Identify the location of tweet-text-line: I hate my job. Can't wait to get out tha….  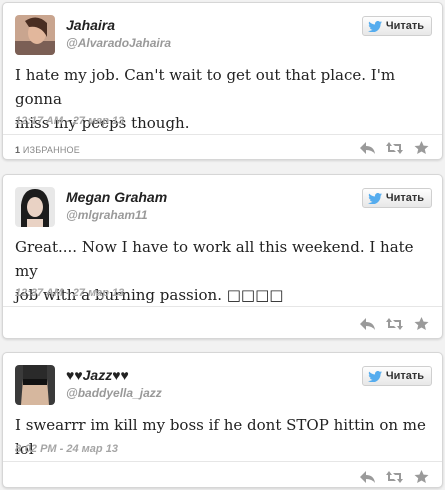
(205, 87).